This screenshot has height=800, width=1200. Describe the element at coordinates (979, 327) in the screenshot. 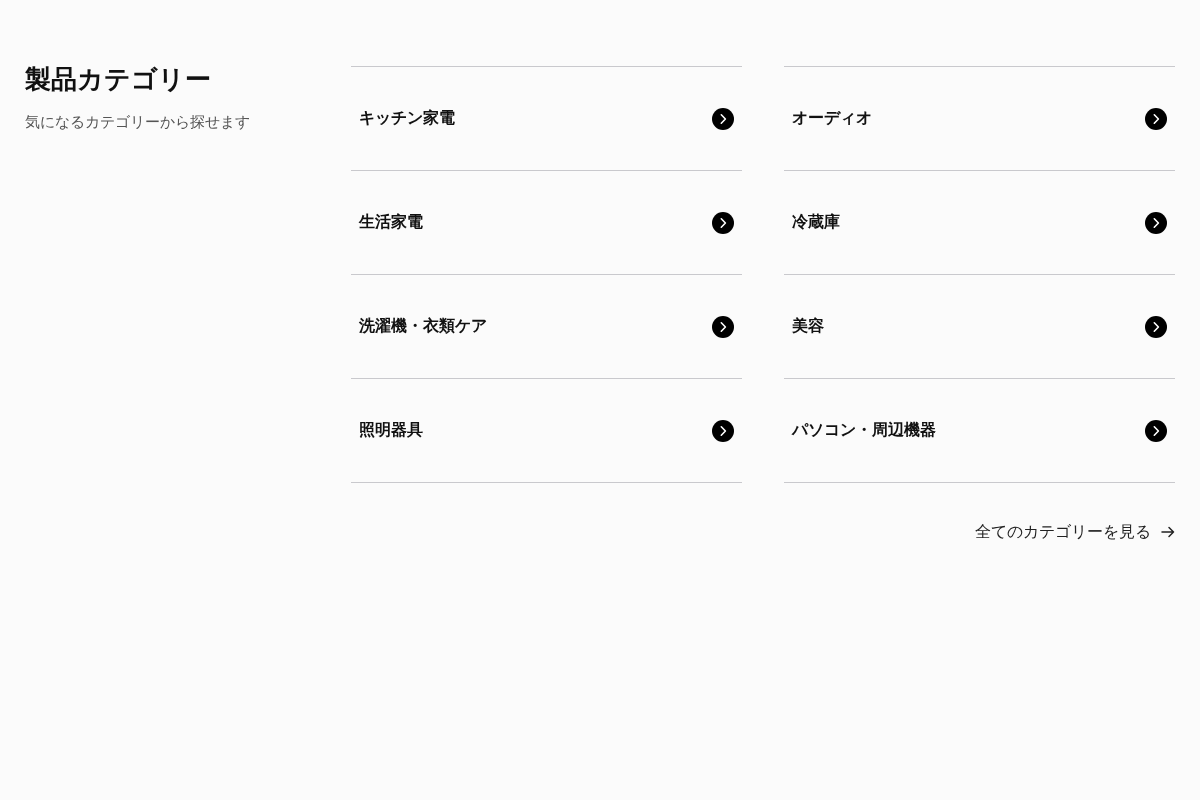

I see `category-link: 美容` at that location.